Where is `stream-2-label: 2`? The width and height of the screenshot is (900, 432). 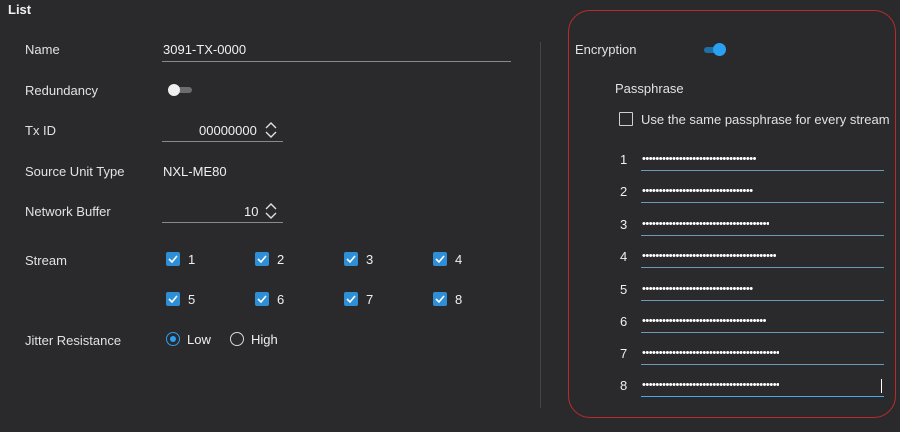
stream-2-label: 2 is located at coordinates (281, 259).